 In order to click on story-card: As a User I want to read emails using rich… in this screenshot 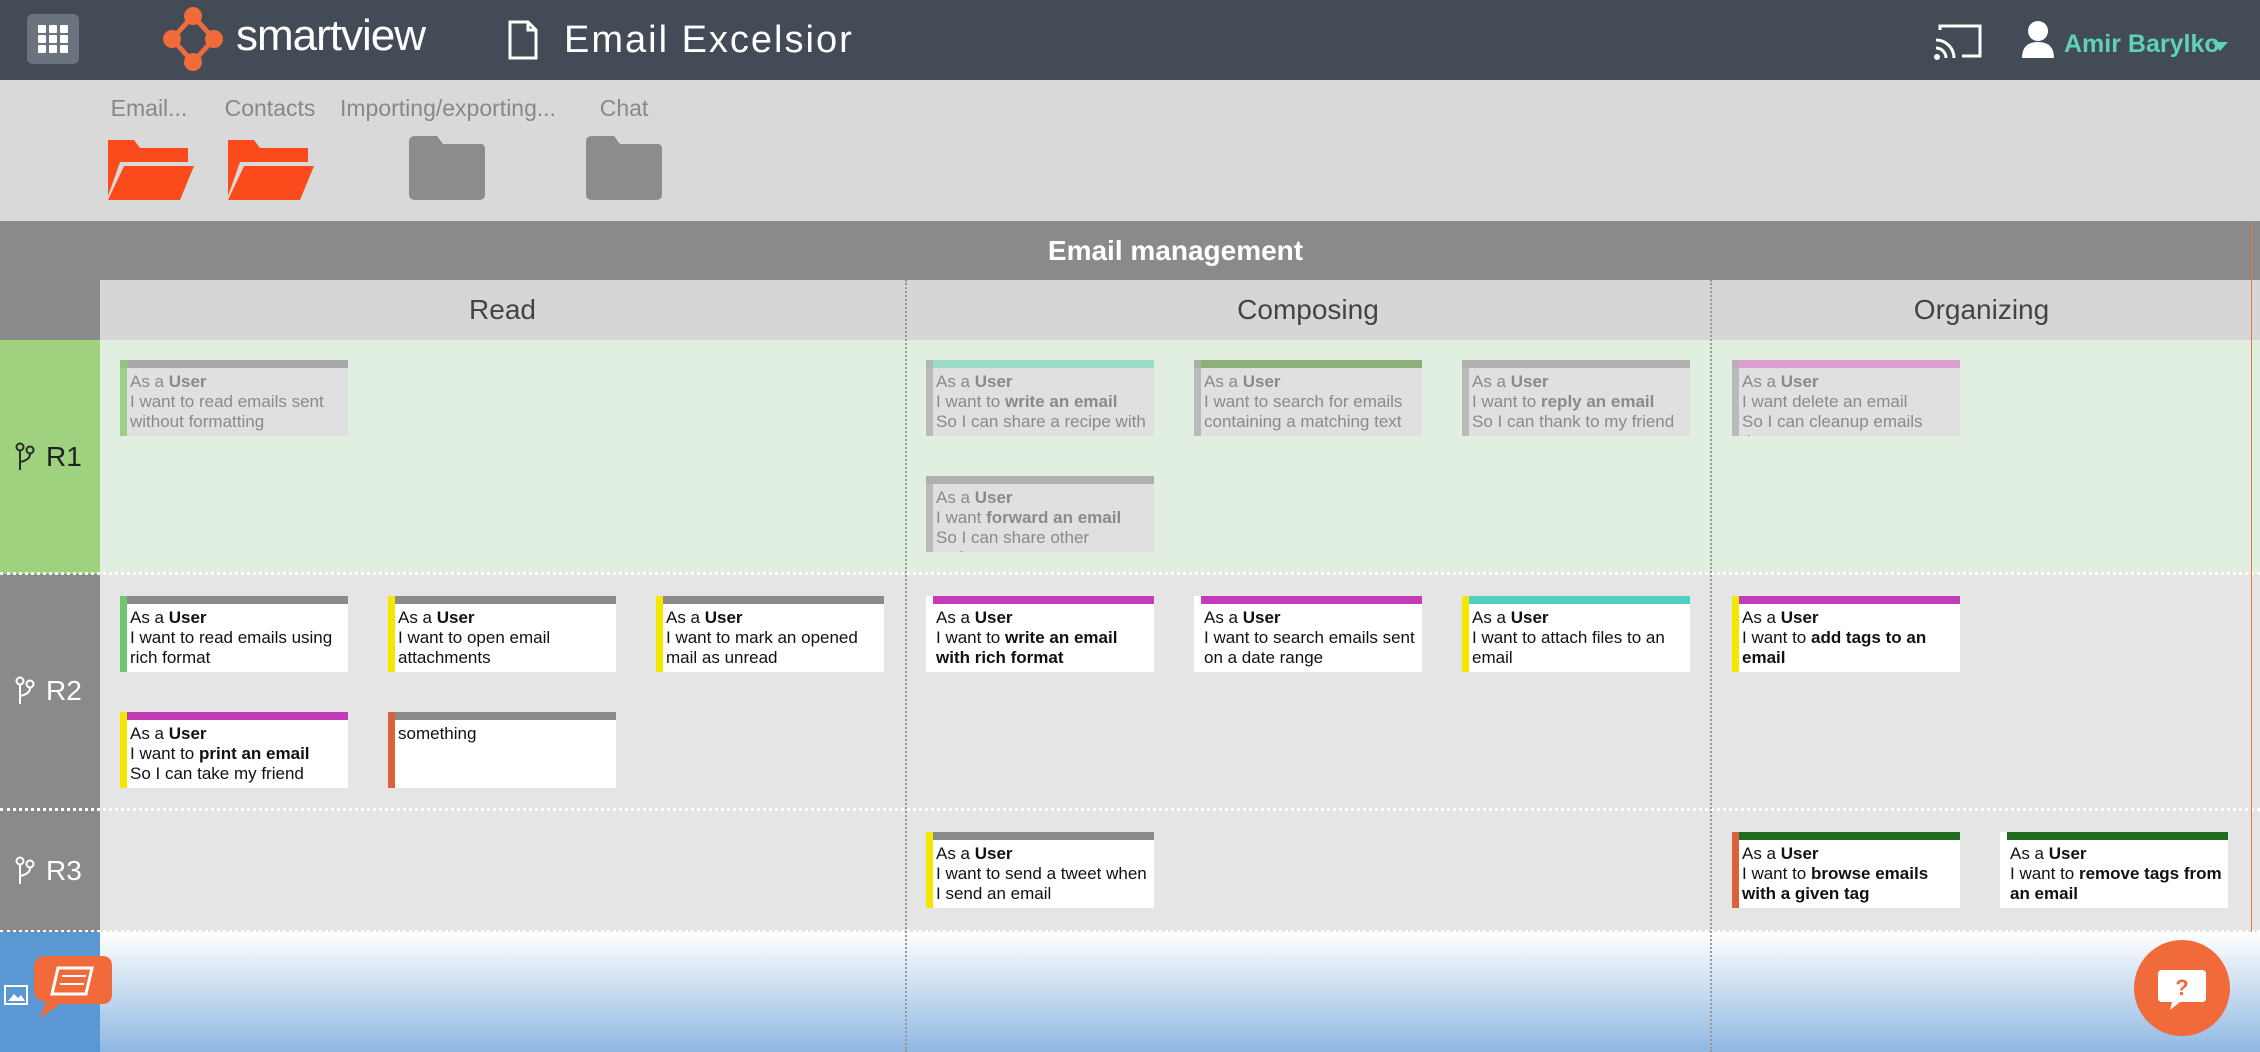, I will do `click(234, 634)`.